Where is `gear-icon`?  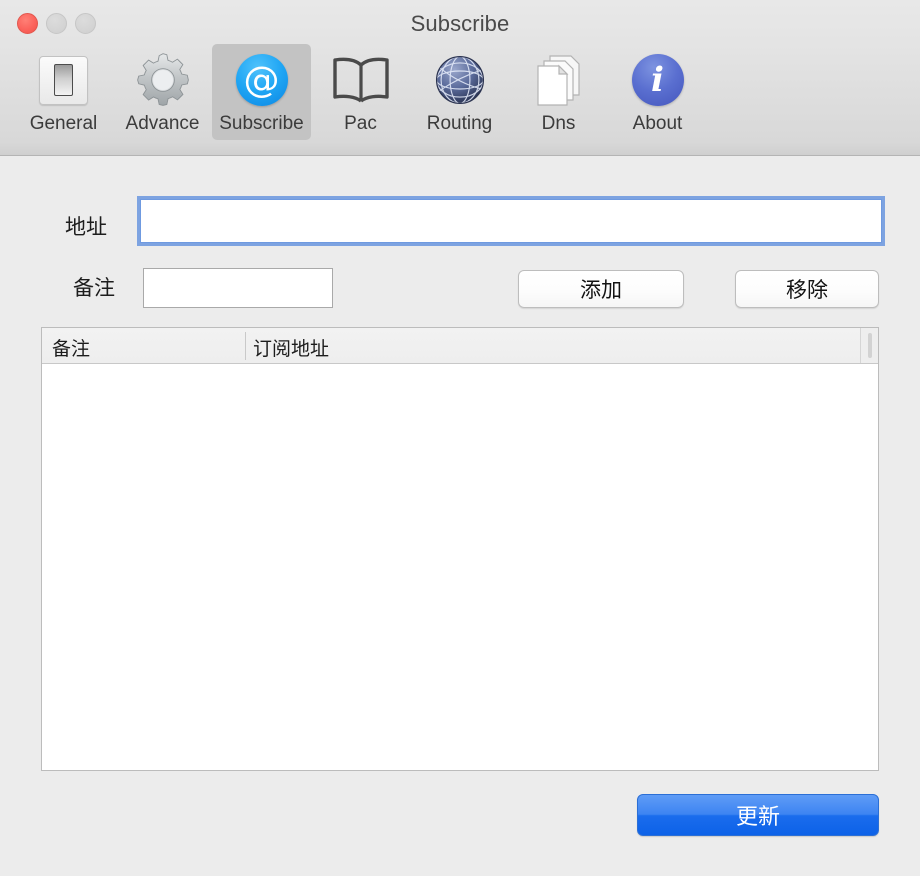
gear-icon is located at coordinates (162, 80).